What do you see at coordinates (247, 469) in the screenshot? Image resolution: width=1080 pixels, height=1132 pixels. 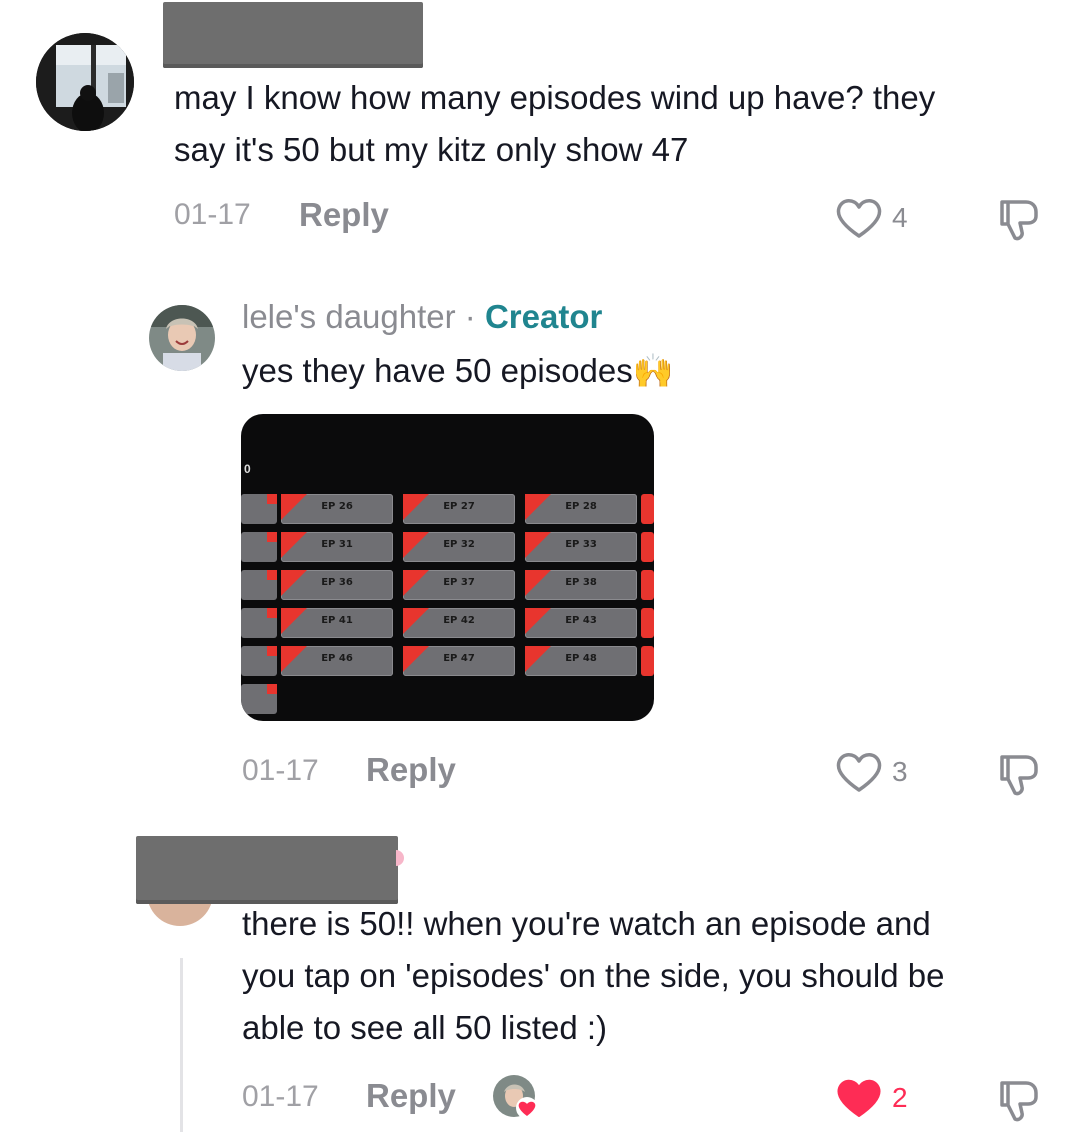 I see `image-corner-mark: 0` at bounding box center [247, 469].